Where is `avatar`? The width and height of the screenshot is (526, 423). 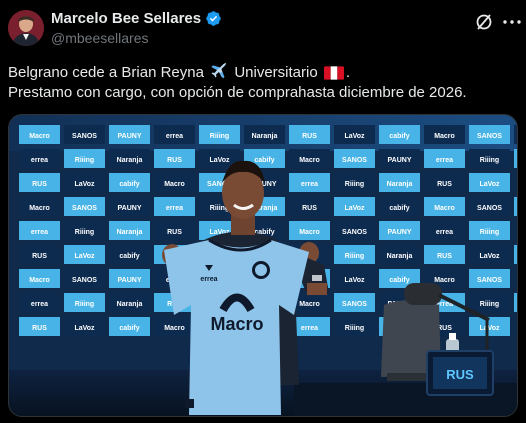 avatar is located at coordinates (26, 28).